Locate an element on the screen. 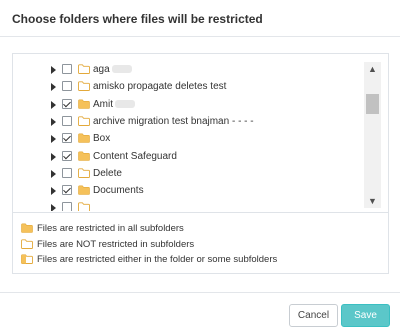 Image resolution: width=400 pixels, height=333 pixels. scroll-down-arrow-icon: ▼ is located at coordinates (372, 201).